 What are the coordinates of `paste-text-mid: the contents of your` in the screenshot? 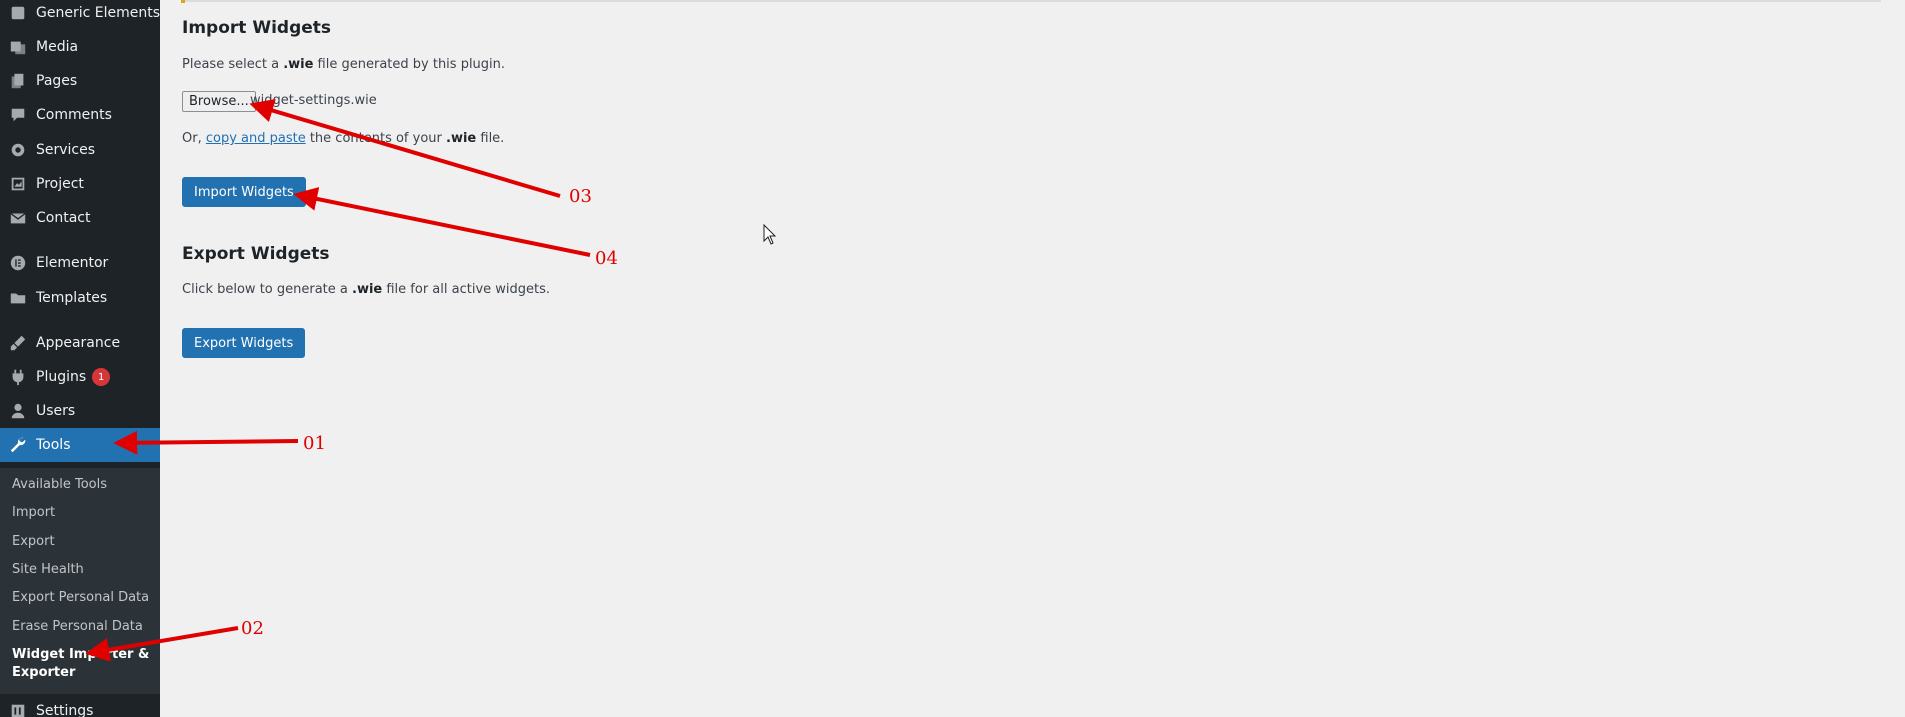 It's located at (376, 138).